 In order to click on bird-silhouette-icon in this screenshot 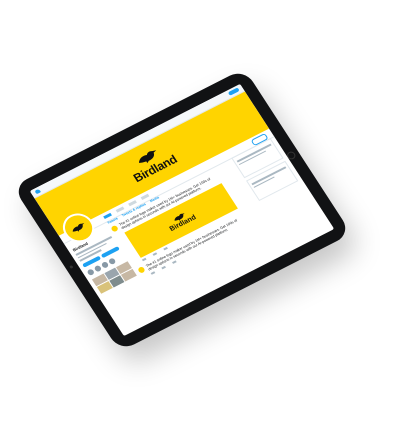, I will do `click(78, 227)`.